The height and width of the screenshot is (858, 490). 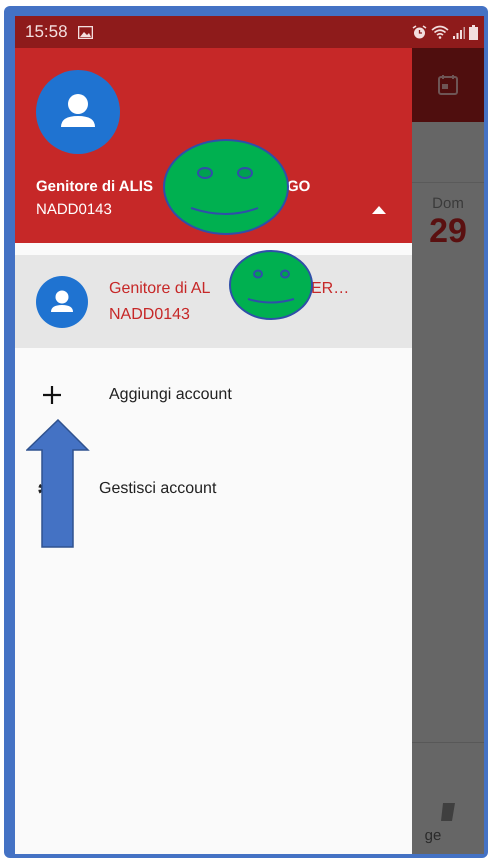 What do you see at coordinates (213, 489) in the screenshot?
I see `menu-item: Gestisci account` at bounding box center [213, 489].